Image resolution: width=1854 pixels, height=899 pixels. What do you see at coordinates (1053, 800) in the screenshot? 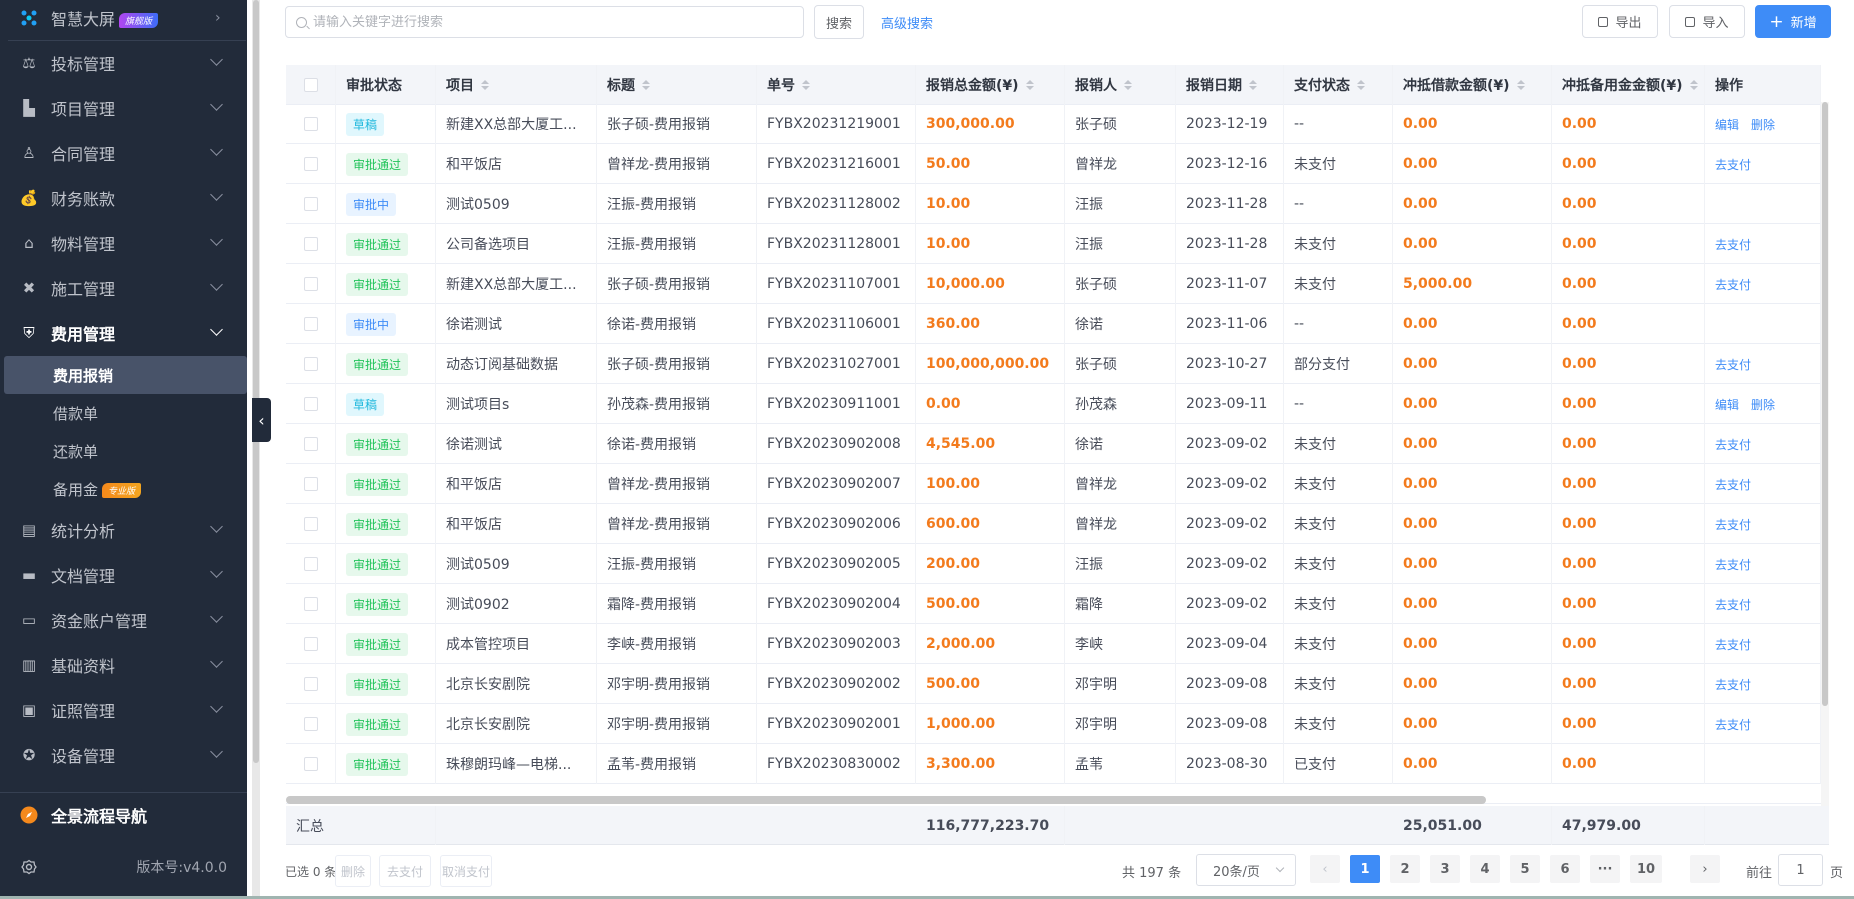
I see `table-horizontal-scrollbar` at bounding box center [1053, 800].